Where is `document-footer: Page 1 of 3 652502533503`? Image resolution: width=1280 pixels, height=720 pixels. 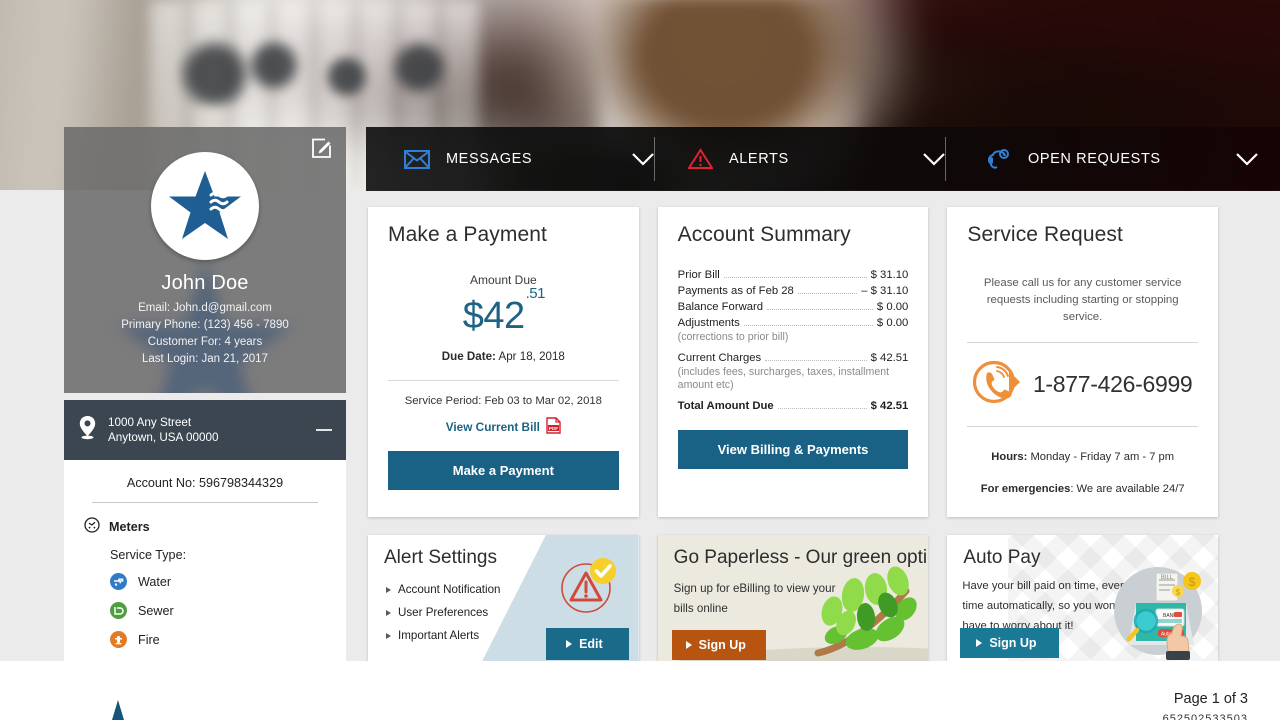 document-footer: Page 1 of 3 652502533503 is located at coordinates (640, 690).